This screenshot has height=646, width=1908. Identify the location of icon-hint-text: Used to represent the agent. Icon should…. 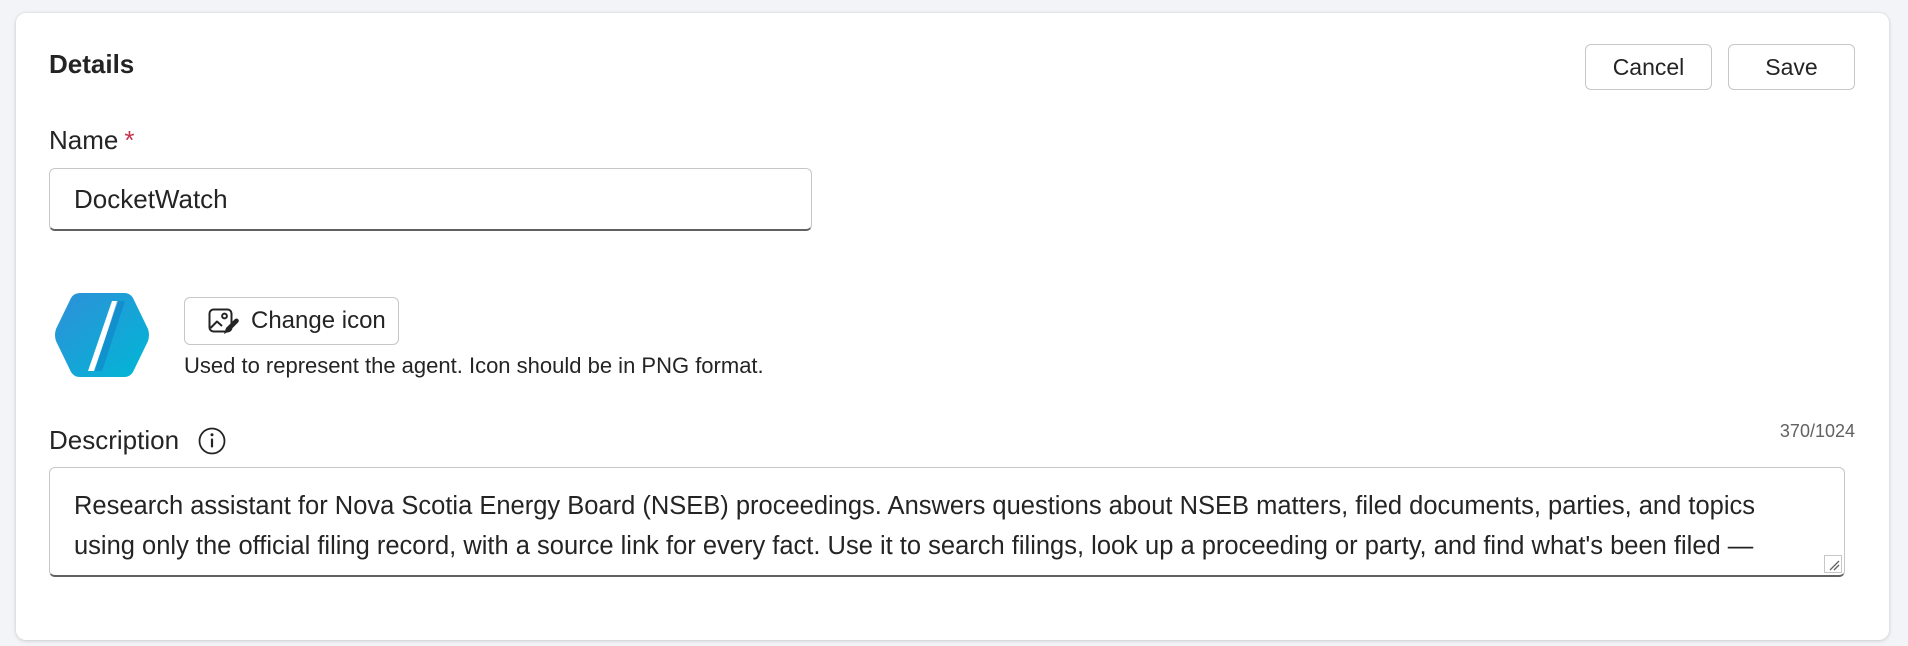
(474, 365).